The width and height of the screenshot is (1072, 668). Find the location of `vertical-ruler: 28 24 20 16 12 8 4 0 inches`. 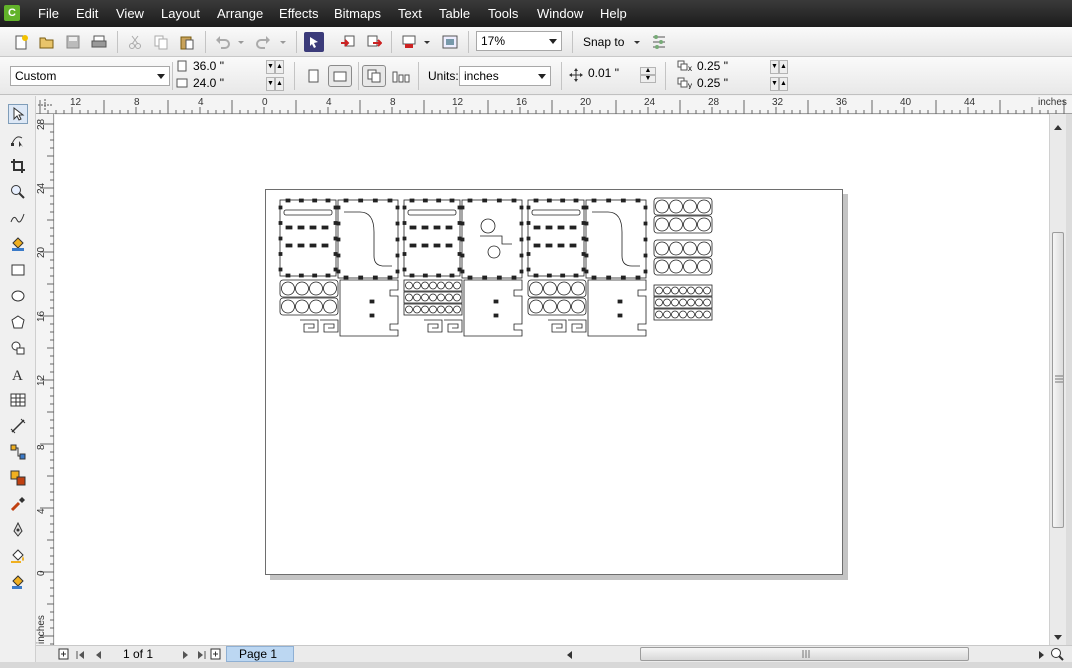

vertical-ruler: 28 24 20 16 12 8 4 0 inches is located at coordinates (45, 379).